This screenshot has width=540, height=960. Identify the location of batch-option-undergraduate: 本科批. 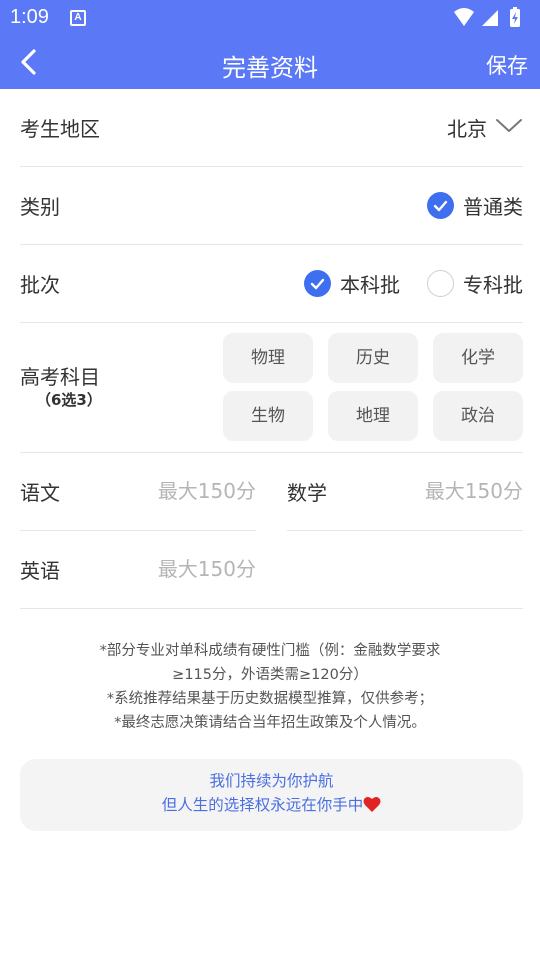
(352, 283).